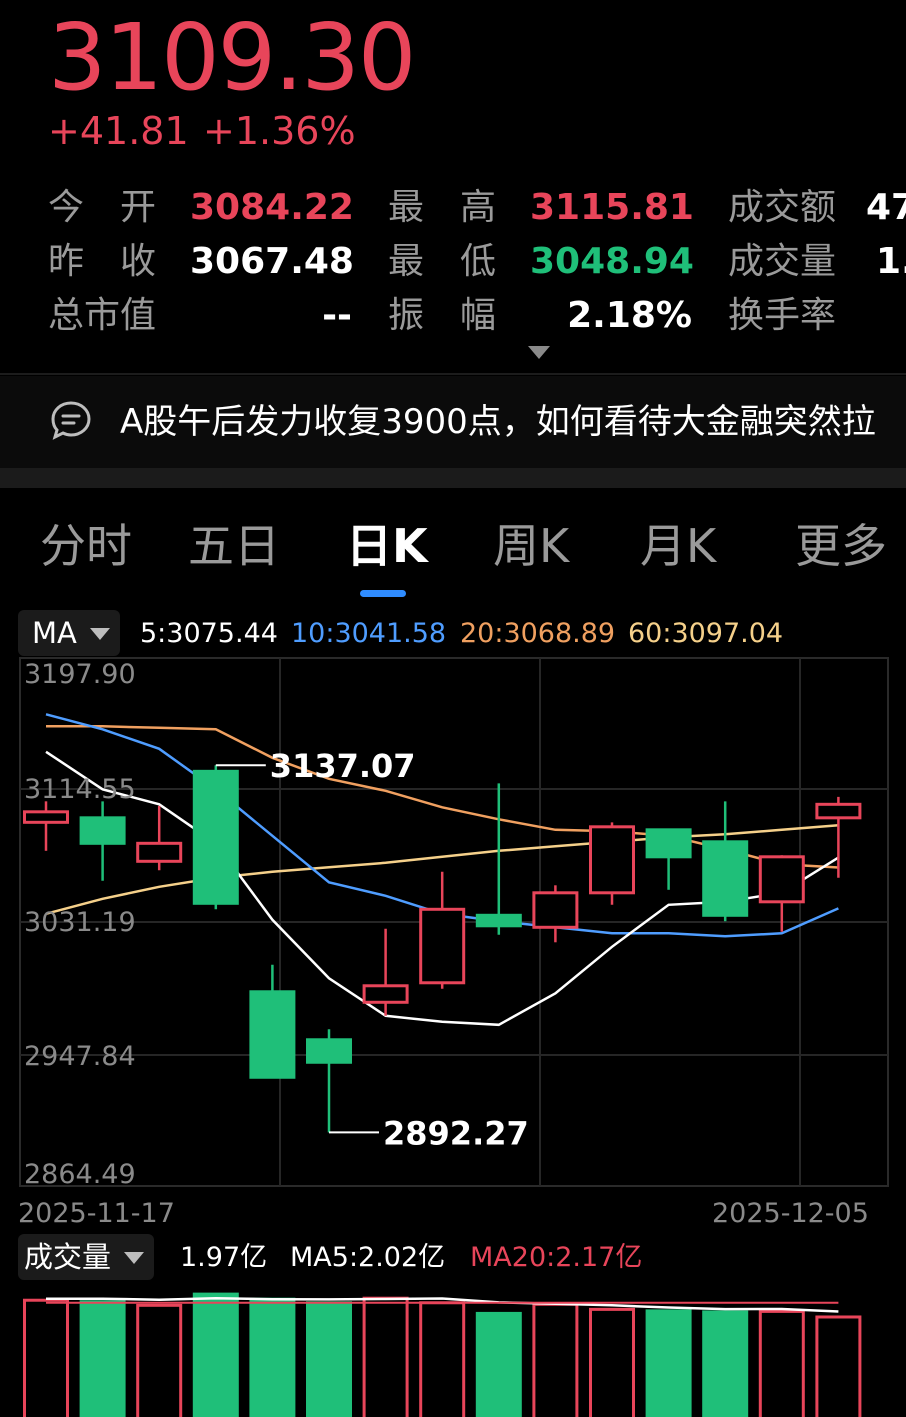 The image size is (906, 1417). Describe the element at coordinates (102, 261) in the screenshot. I see `prev-close-label: 昨 收` at that location.